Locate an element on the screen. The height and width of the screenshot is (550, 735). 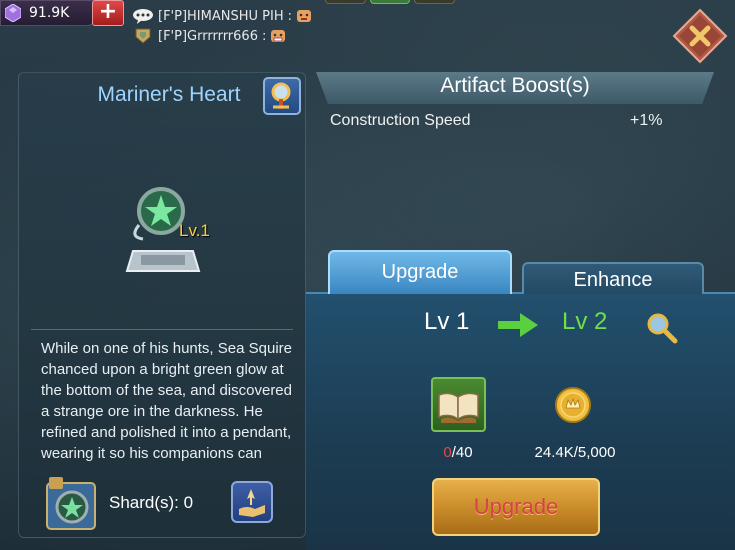
chat-line: [F'P]HIMANSHU PIH : is located at coordinates (222, 16).